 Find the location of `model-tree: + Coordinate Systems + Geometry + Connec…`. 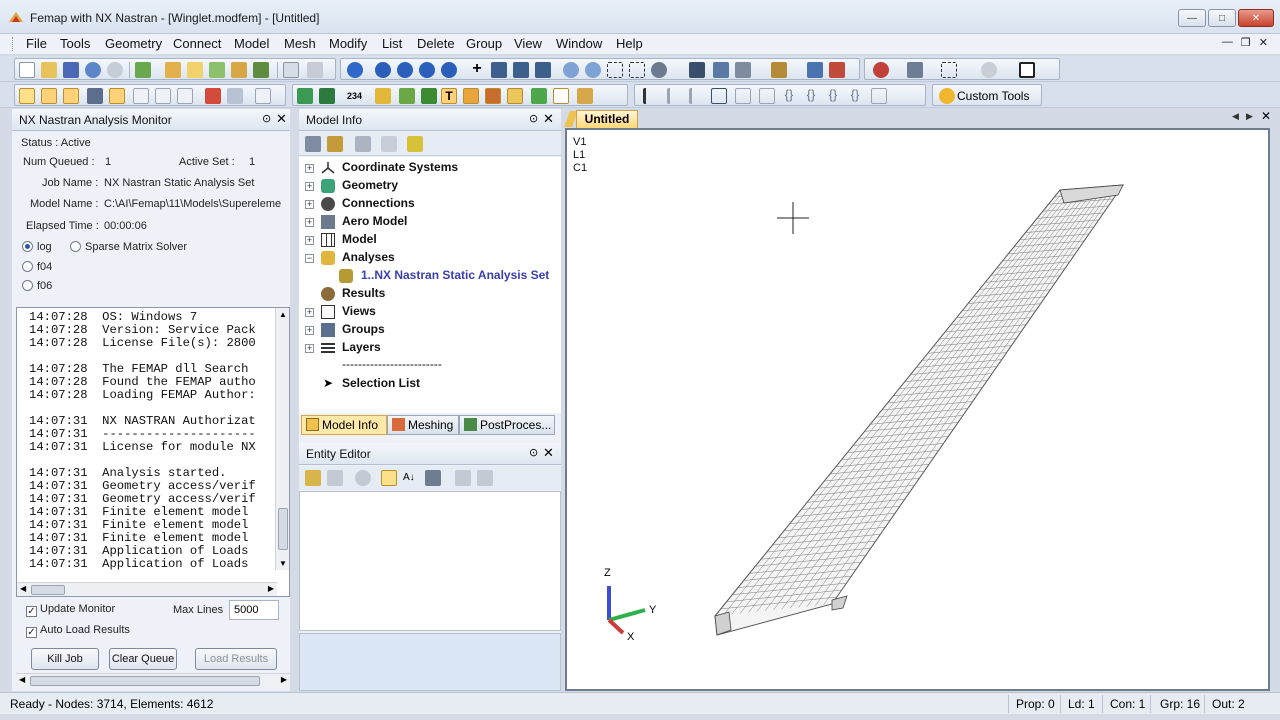

model-tree: + Coordinate Systems + Geometry + Connec… is located at coordinates (430, 285).